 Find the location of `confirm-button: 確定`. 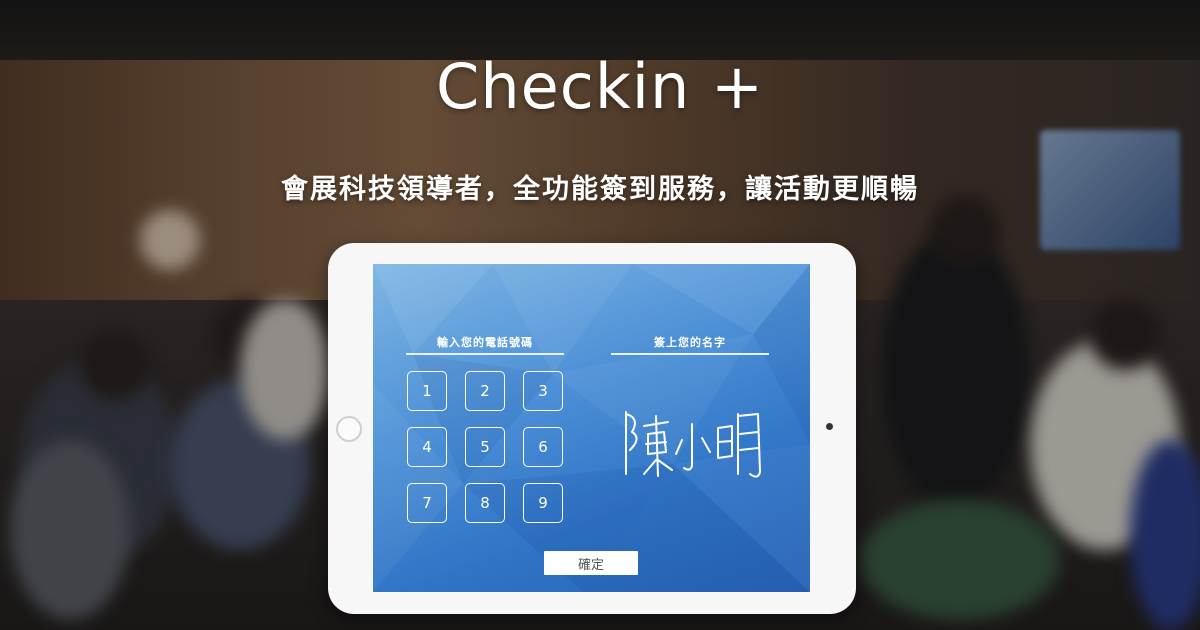

confirm-button: 確定 is located at coordinates (591, 563).